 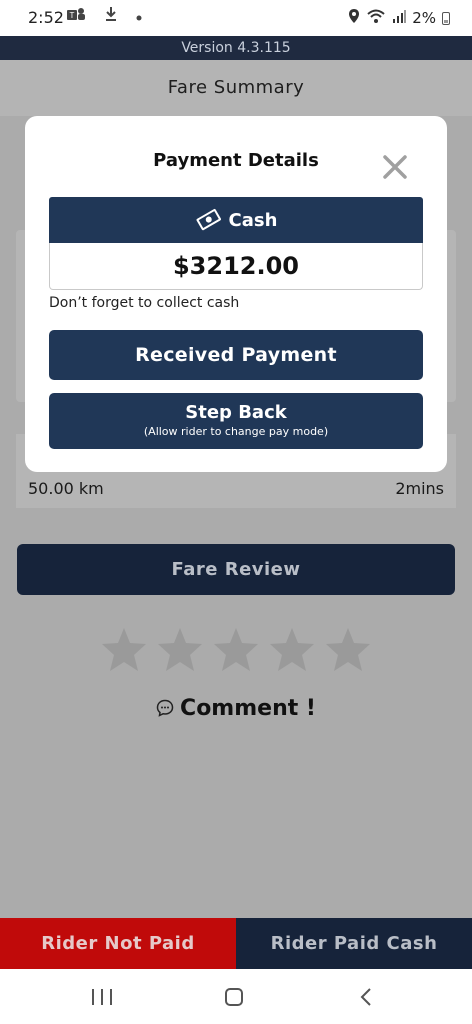 I want to click on status-system-icons: 2%, so click(x=399, y=18).